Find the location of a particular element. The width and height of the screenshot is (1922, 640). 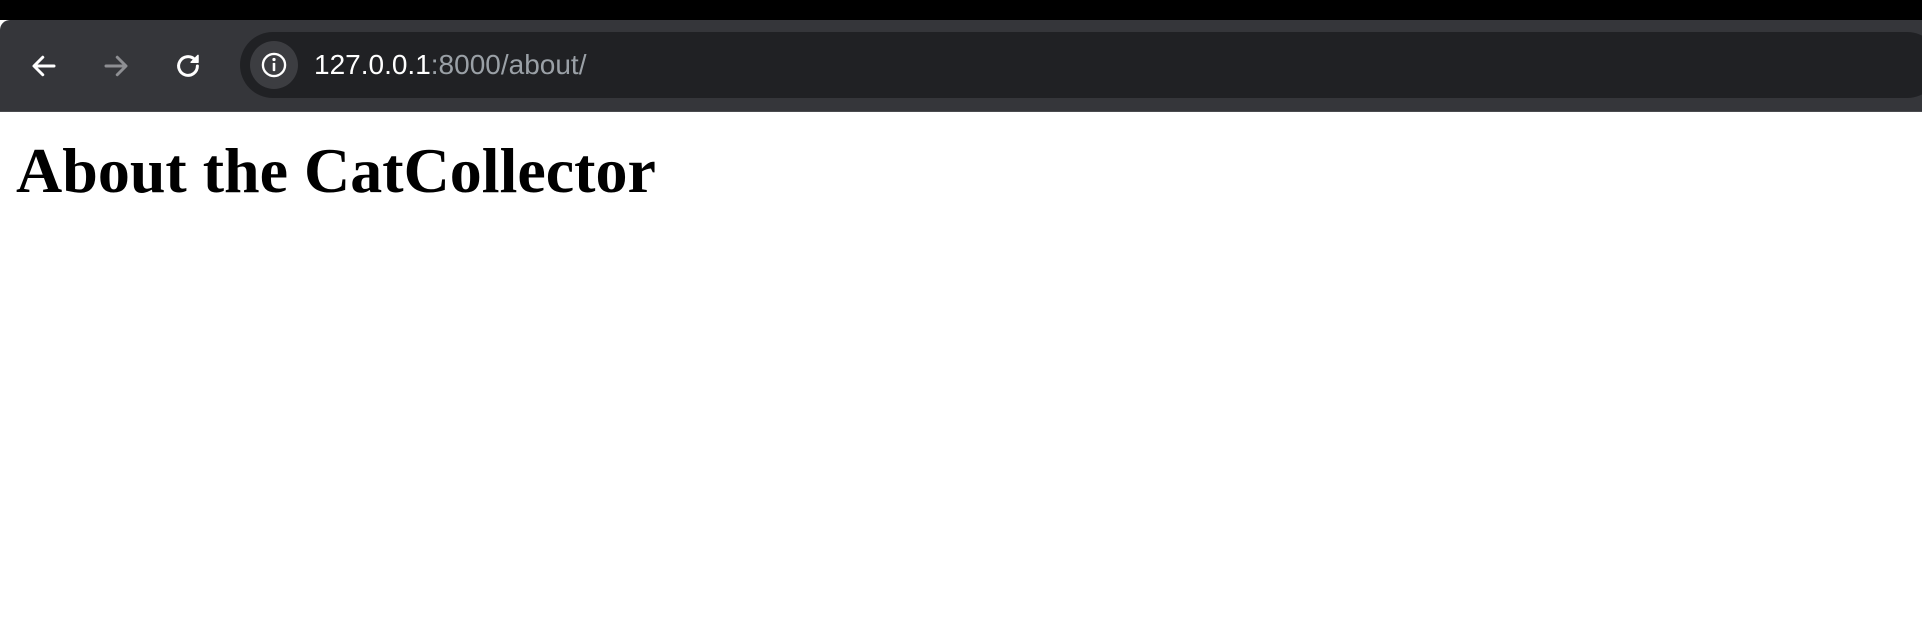

url-path: :8000/about/ is located at coordinates (508, 64).